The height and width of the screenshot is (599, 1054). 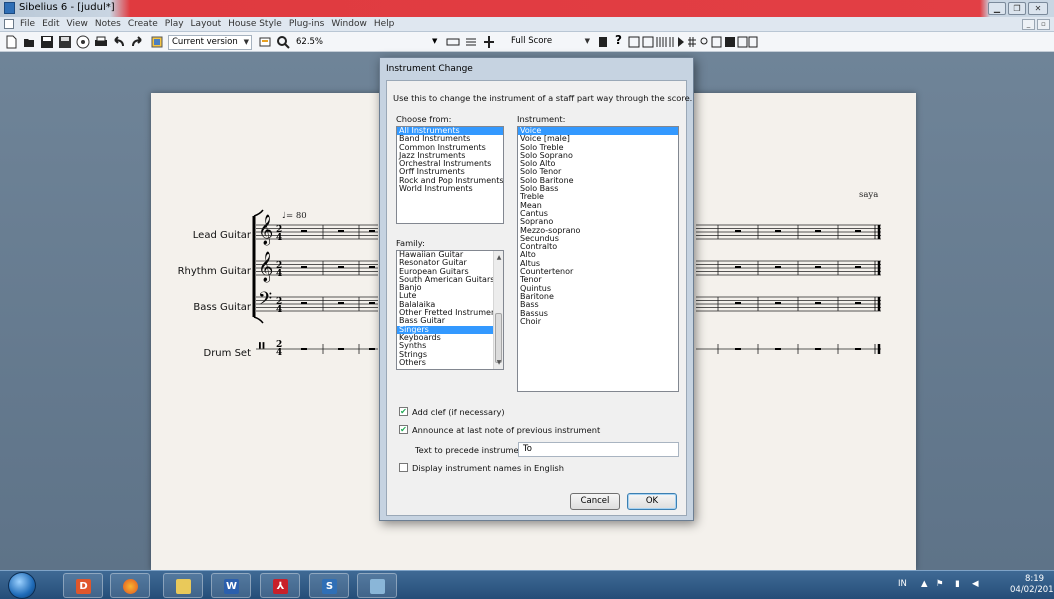 I want to click on instrument-item: Countertenor, so click(x=598, y=271).